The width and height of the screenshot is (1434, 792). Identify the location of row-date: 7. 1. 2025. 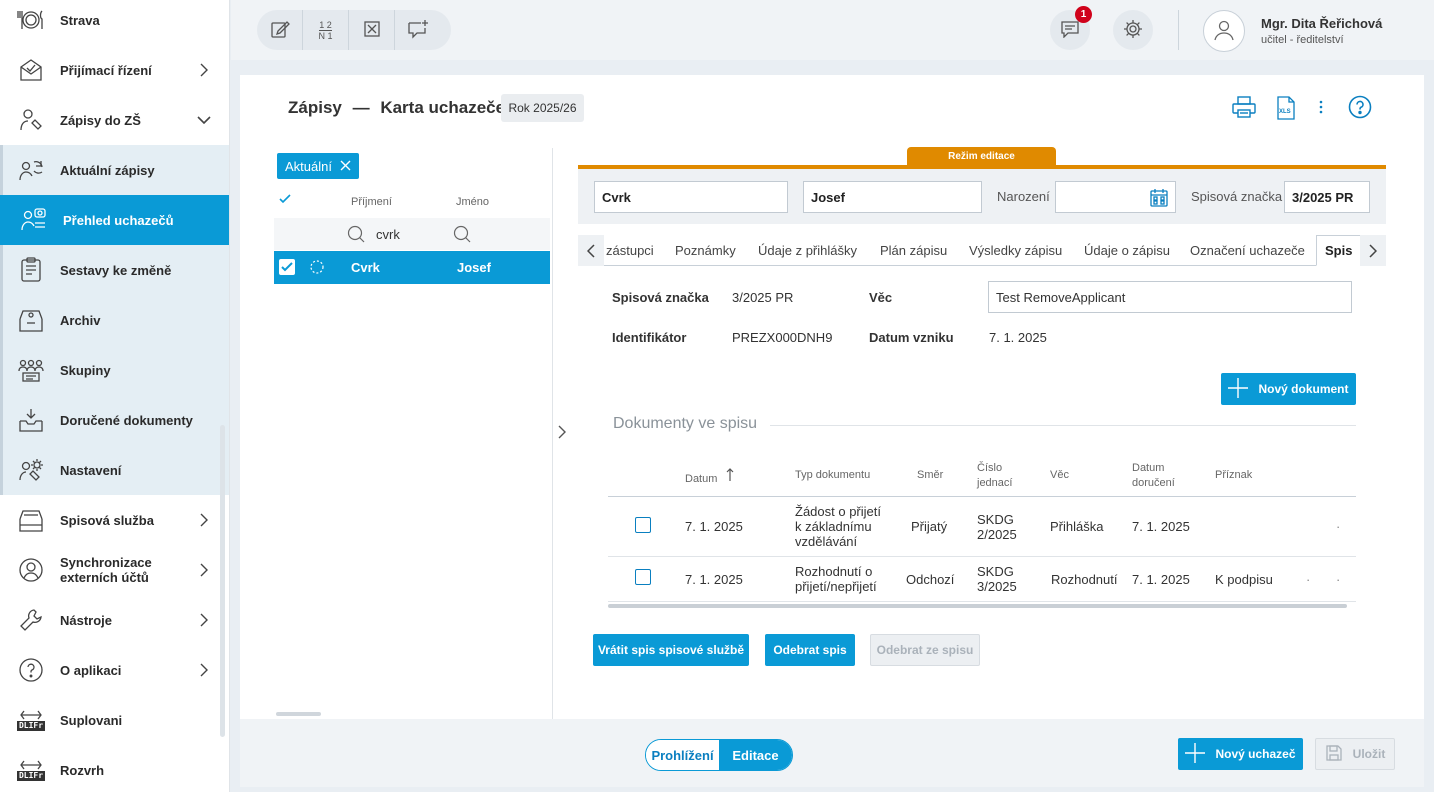
(714, 526).